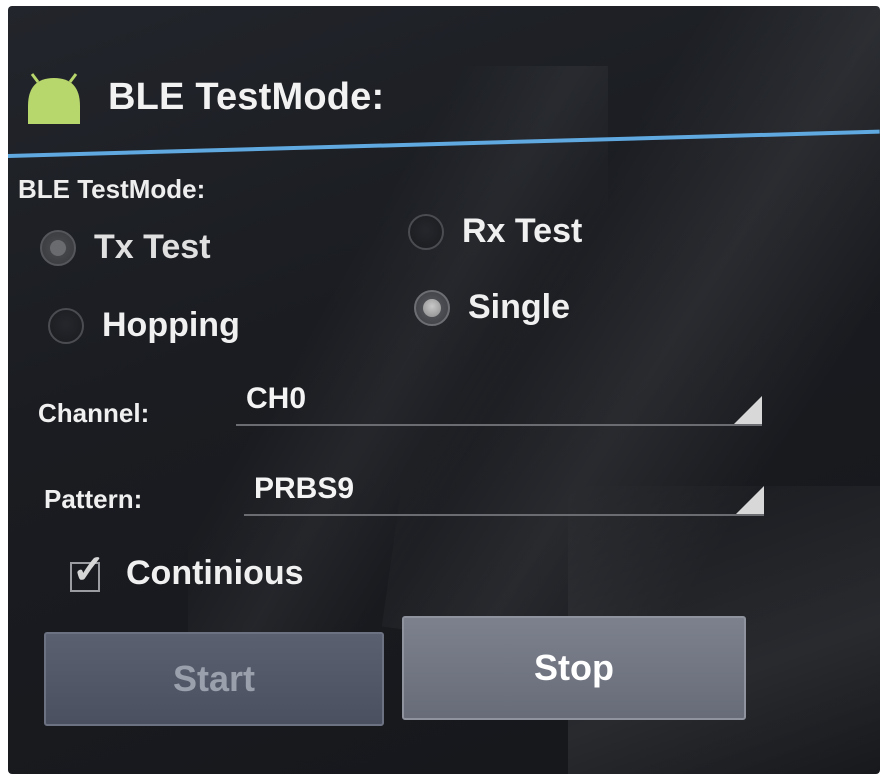 Image resolution: width=888 pixels, height=780 pixels. I want to click on radio-rx-test: Rx Test, so click(495, 231).